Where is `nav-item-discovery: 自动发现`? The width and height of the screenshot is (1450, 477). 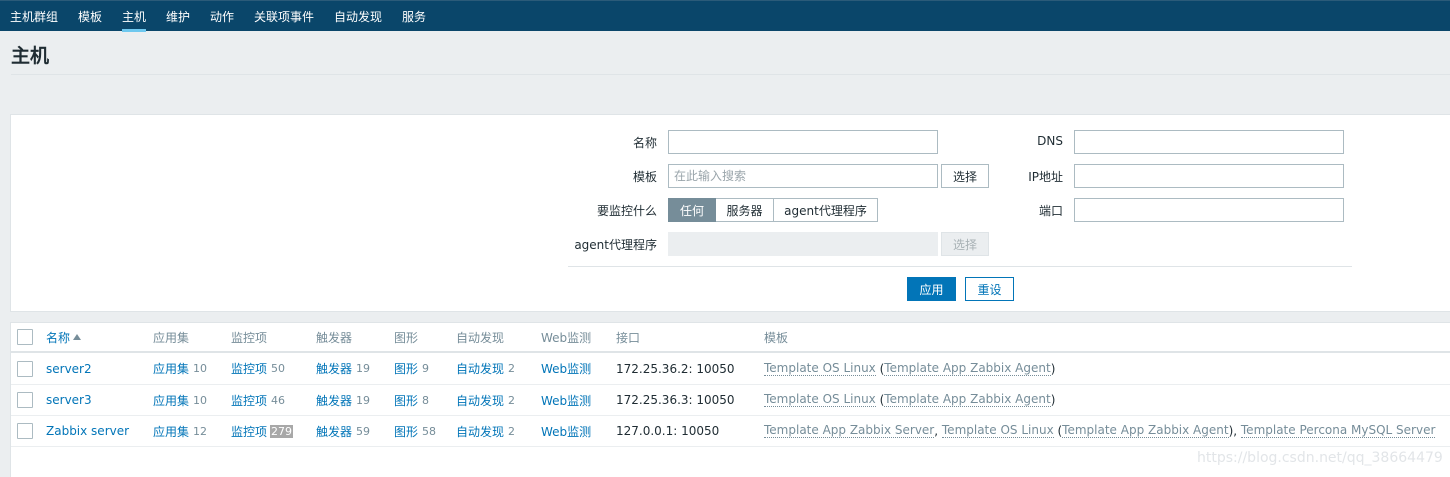
nav-item-discovery: 自动发现 is located at coordinates (358, 20).